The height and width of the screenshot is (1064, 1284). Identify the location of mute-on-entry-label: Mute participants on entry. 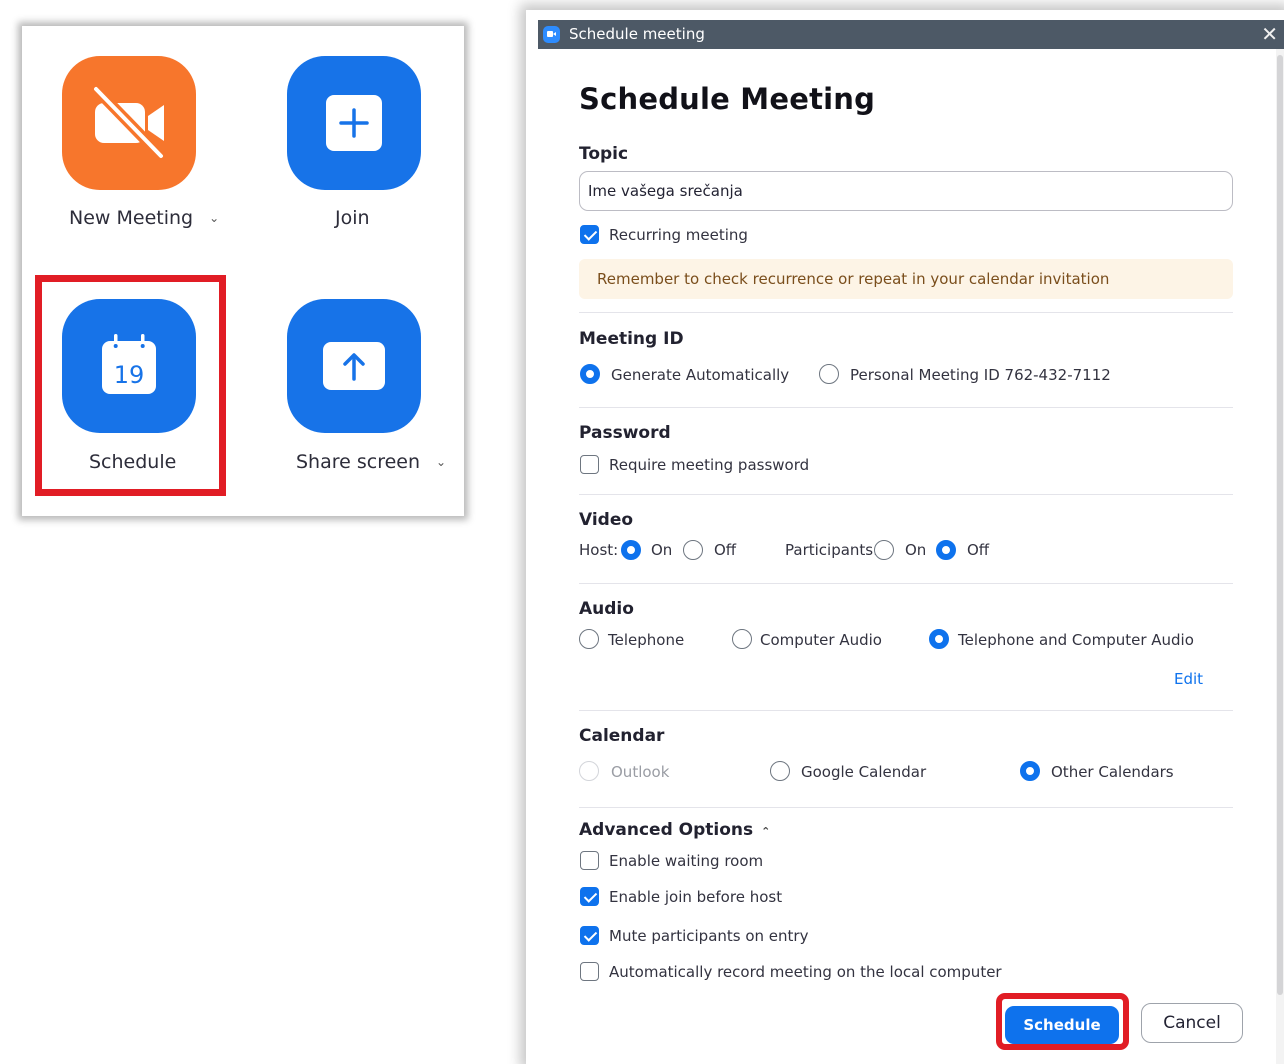
(709, 936).